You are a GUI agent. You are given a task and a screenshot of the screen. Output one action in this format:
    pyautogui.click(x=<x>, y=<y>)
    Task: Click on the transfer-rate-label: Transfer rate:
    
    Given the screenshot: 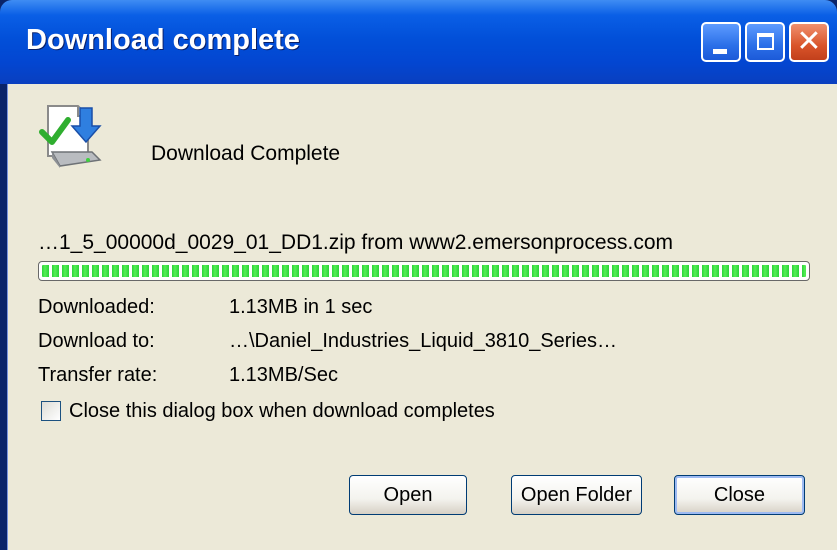 What is the action you would take?
    pyautogui.click(x=98, y=375)
    